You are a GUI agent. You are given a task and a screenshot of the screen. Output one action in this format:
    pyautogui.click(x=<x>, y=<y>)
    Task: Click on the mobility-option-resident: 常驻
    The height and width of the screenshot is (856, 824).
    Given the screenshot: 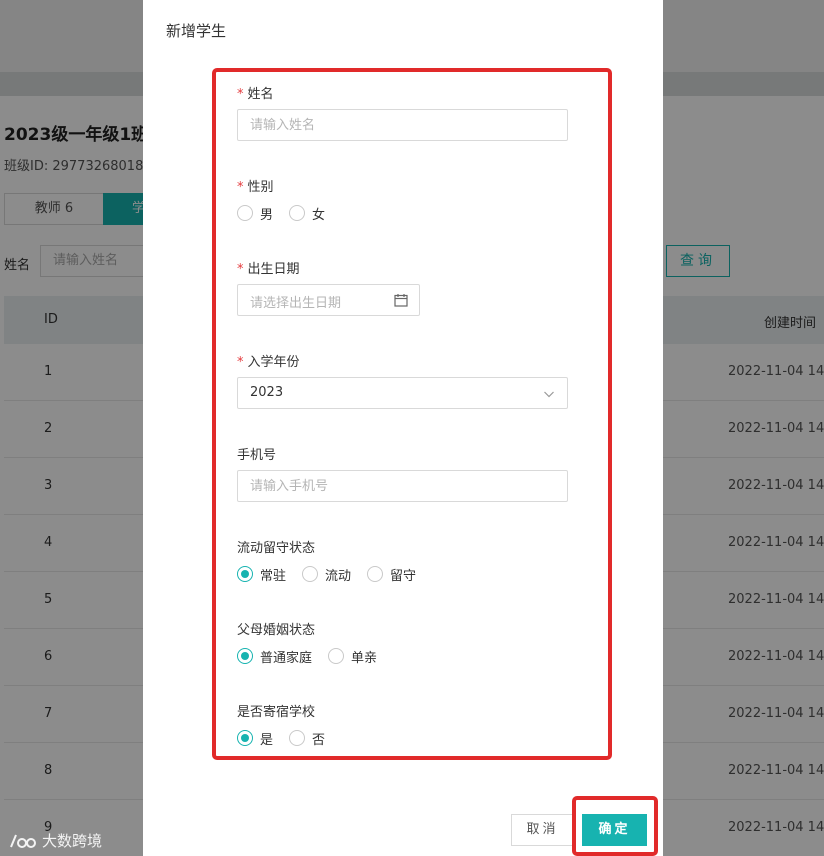 What is the action you would take?
    pyautogui.click(x=261, y=574)
    